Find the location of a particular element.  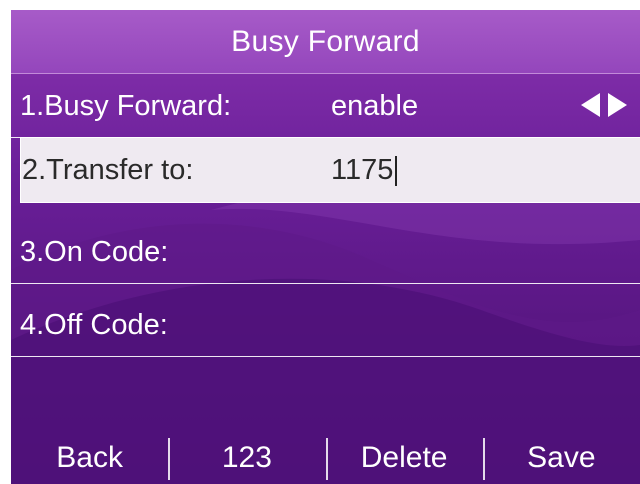

text-cursor is located at coordinates (396, 170).